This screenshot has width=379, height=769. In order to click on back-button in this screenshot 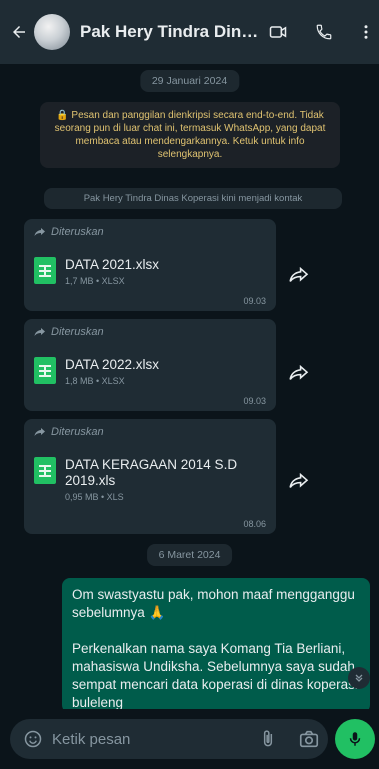, I will do `click(19, 32)`.